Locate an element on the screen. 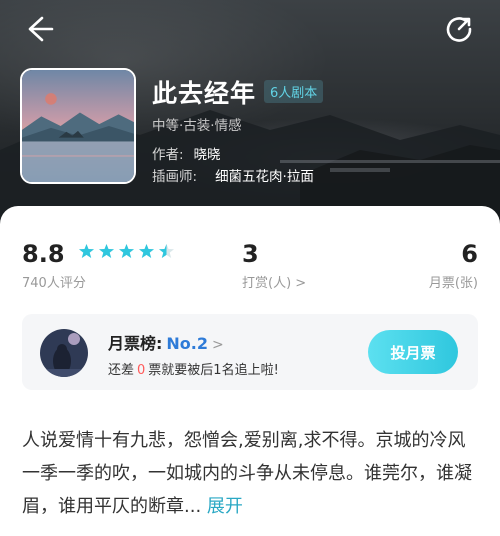 The width and height of the screenshot is (500, 536). back-arrow-icon is located at coordinates (41, 29).